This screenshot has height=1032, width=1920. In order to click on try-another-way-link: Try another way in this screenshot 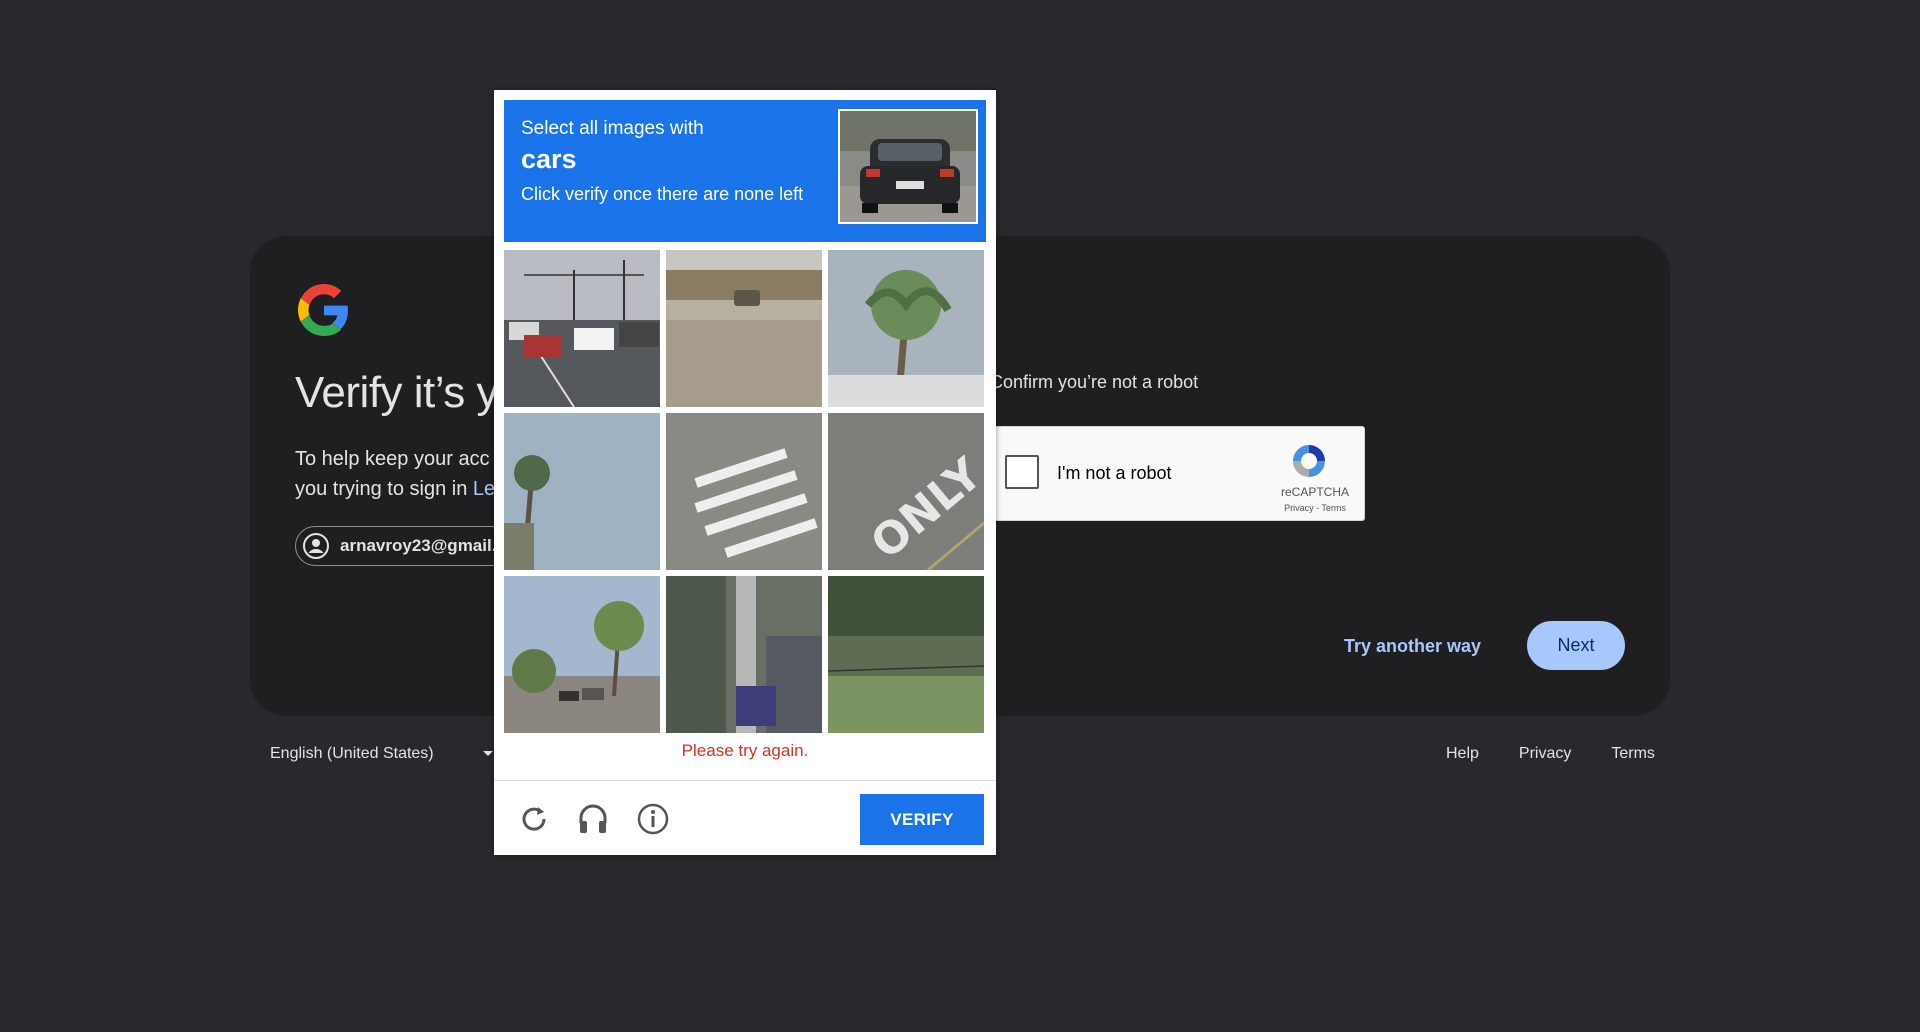, I will do `click(1412, 646)`.